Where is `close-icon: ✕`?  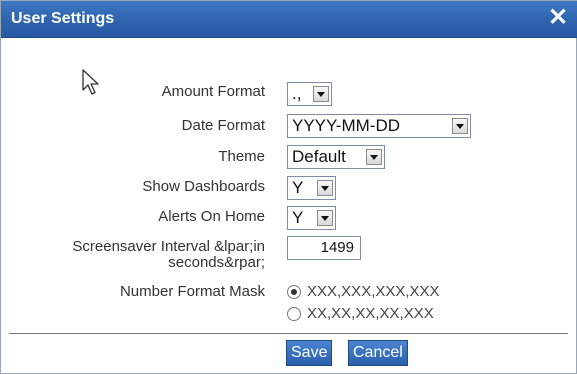 close-icon: ✕ is located at coordinates (558, 18).